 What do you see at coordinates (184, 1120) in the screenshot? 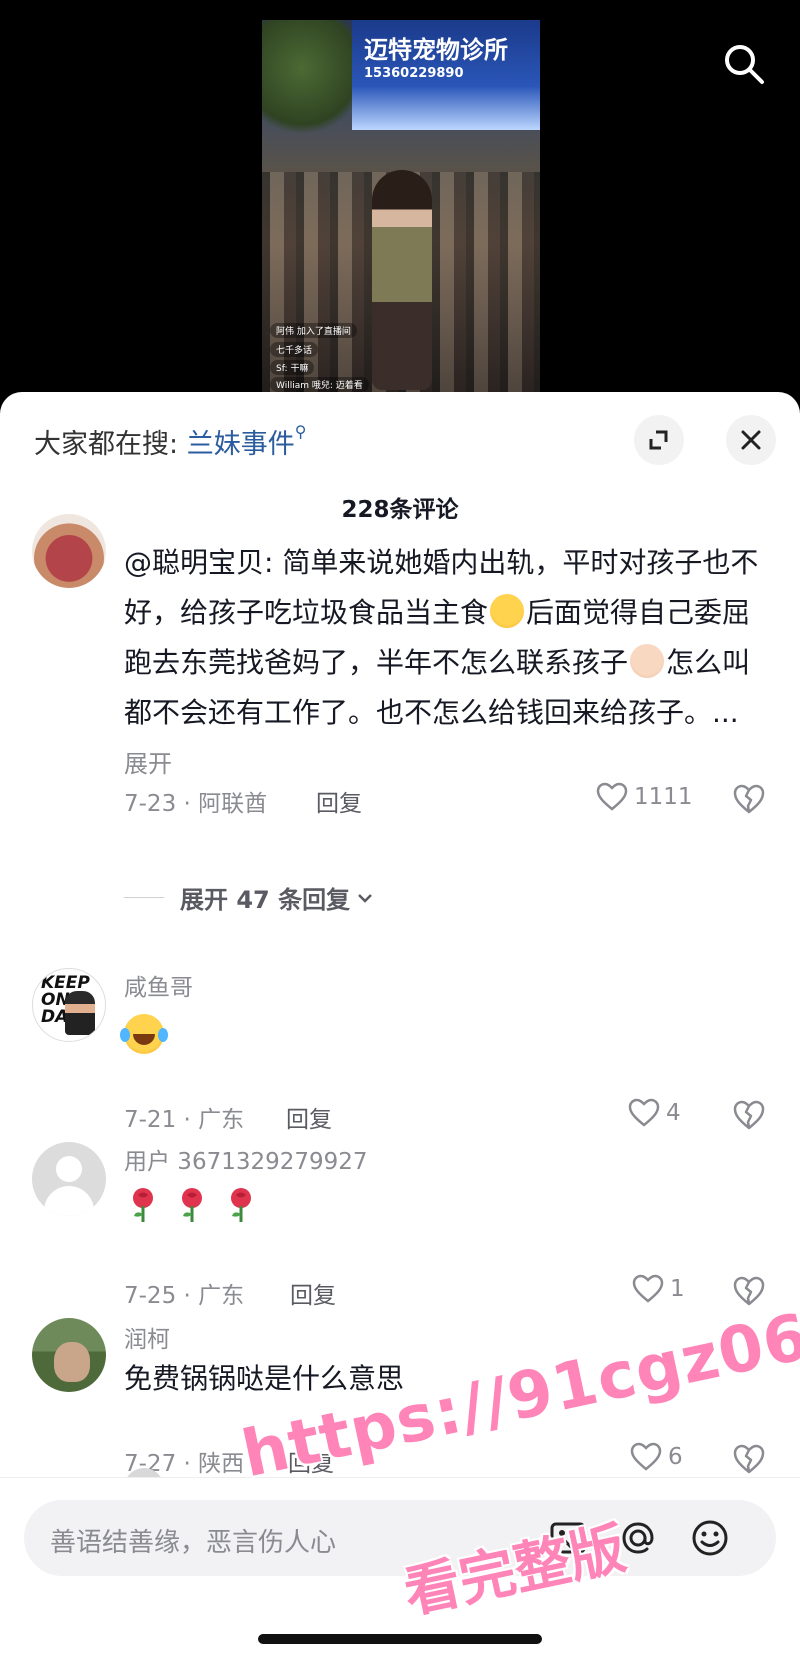
I see `comment-date-location: 7-21 · 广东` at bounding box center [184, 1120].